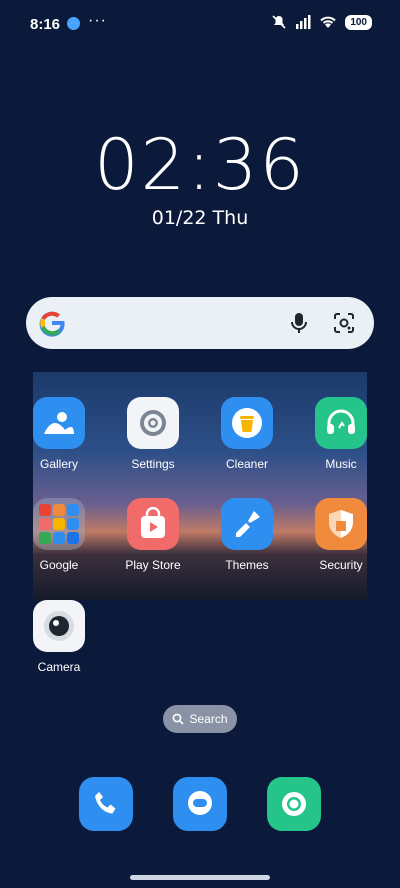 The image size is (400, 888). What do you see at coordinates (341, 464) in the screenshot?
I see `app-label: Music` at bounding box center [341, 464].